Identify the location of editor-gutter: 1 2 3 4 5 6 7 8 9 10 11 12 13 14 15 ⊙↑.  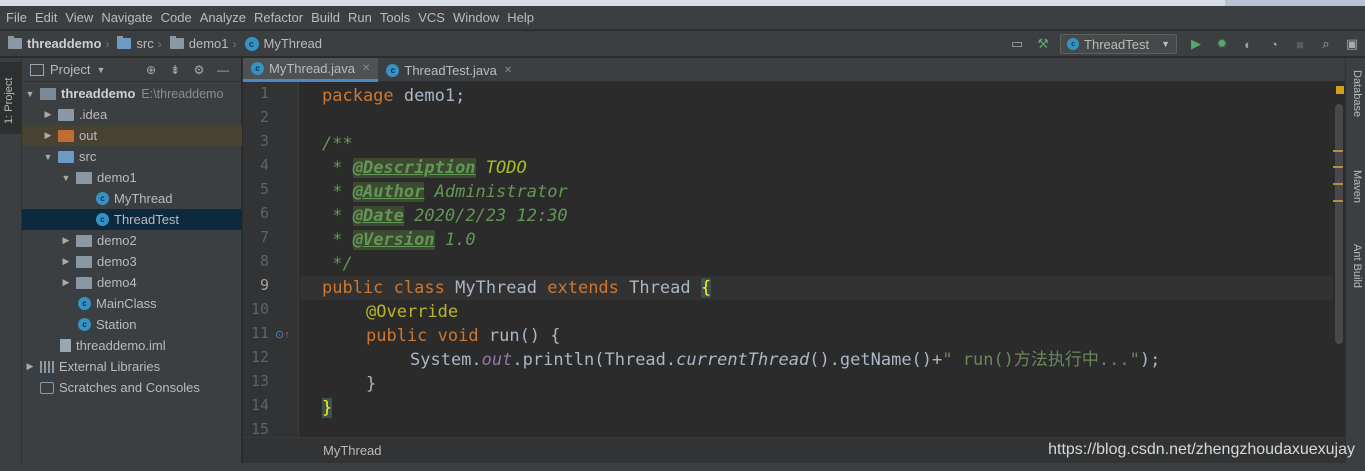
(281, 260).